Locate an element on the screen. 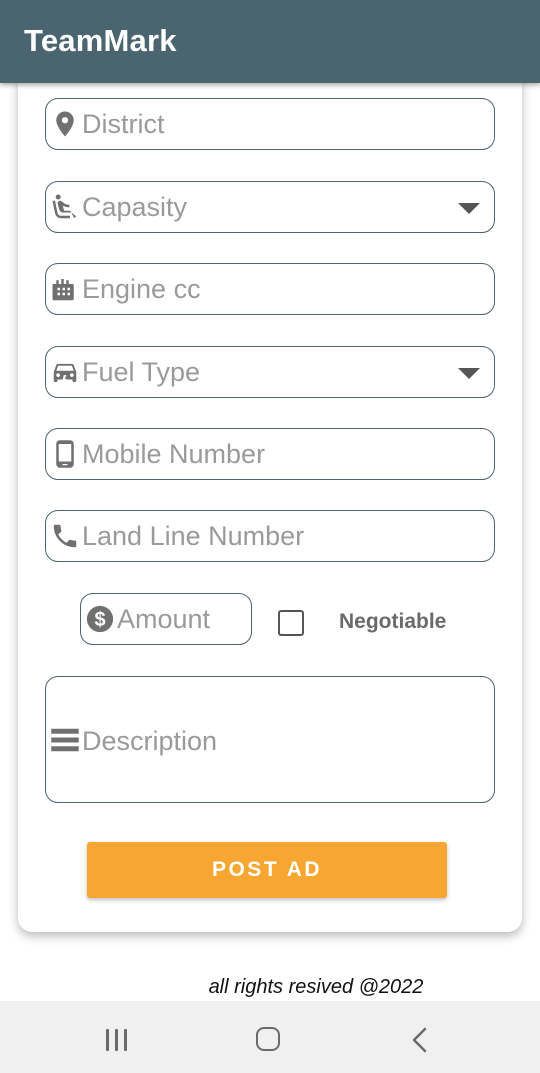  fuel-type-dropdown: Fuel Type is located at coordinates (270, 372).